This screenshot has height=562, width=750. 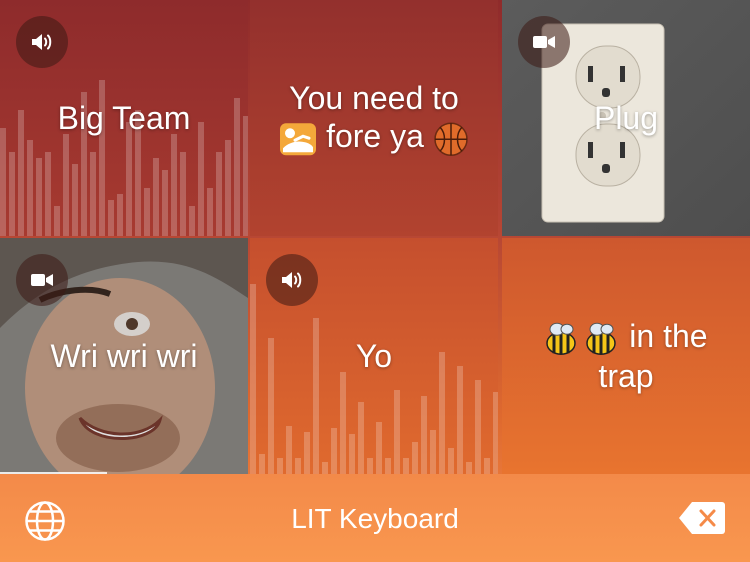 What do you see at coordinates (298, 138) in the screenshot?
I see `sunbather-emoji` at bounding box center [298, 138].